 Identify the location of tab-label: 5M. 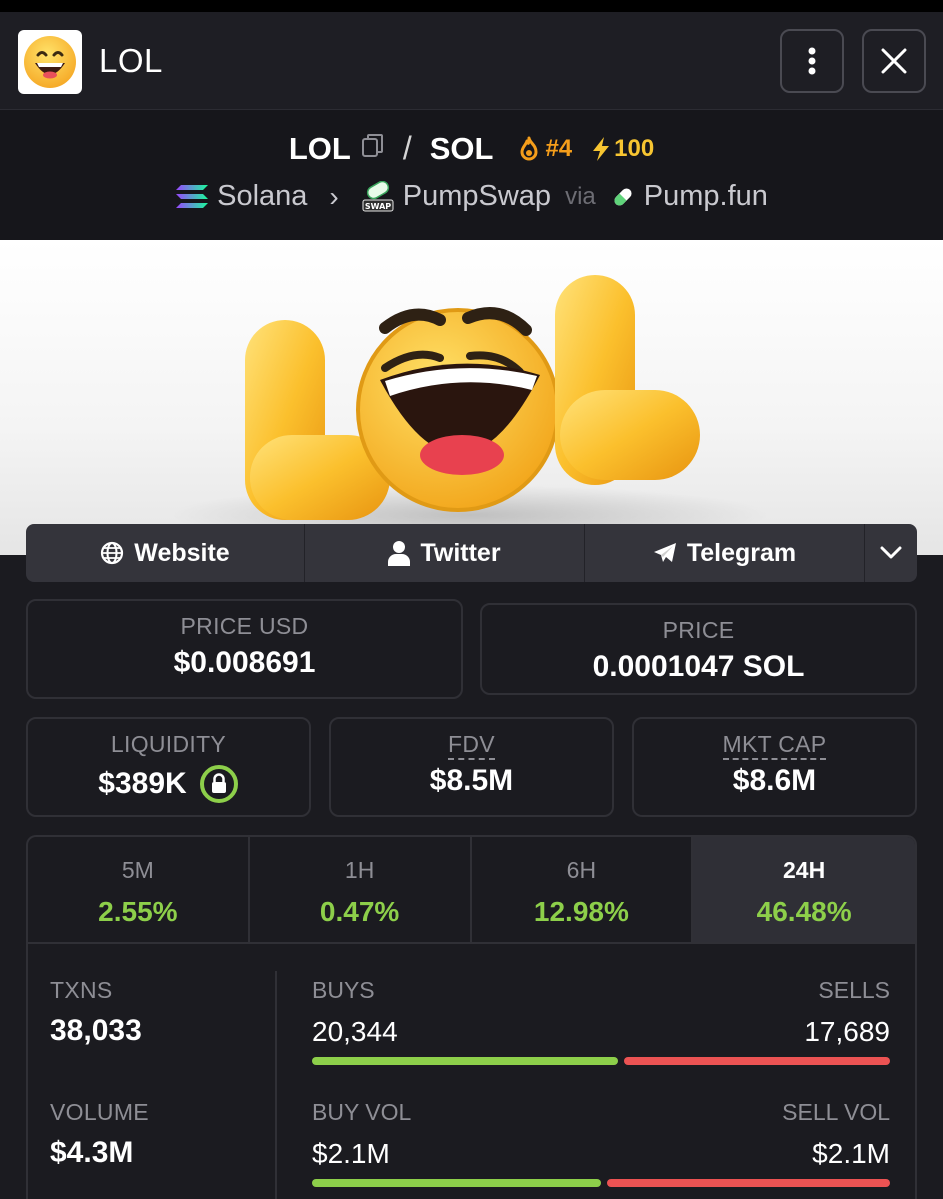
(137, 870).